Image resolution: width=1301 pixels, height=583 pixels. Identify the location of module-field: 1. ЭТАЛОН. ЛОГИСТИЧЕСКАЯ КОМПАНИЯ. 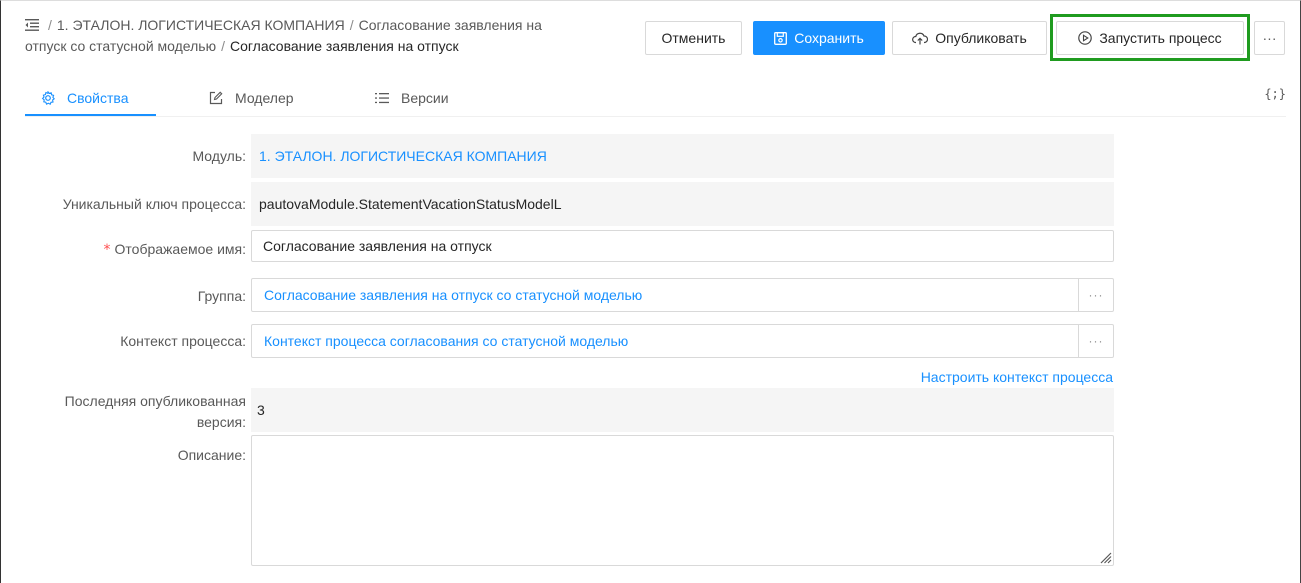
(682, 156).